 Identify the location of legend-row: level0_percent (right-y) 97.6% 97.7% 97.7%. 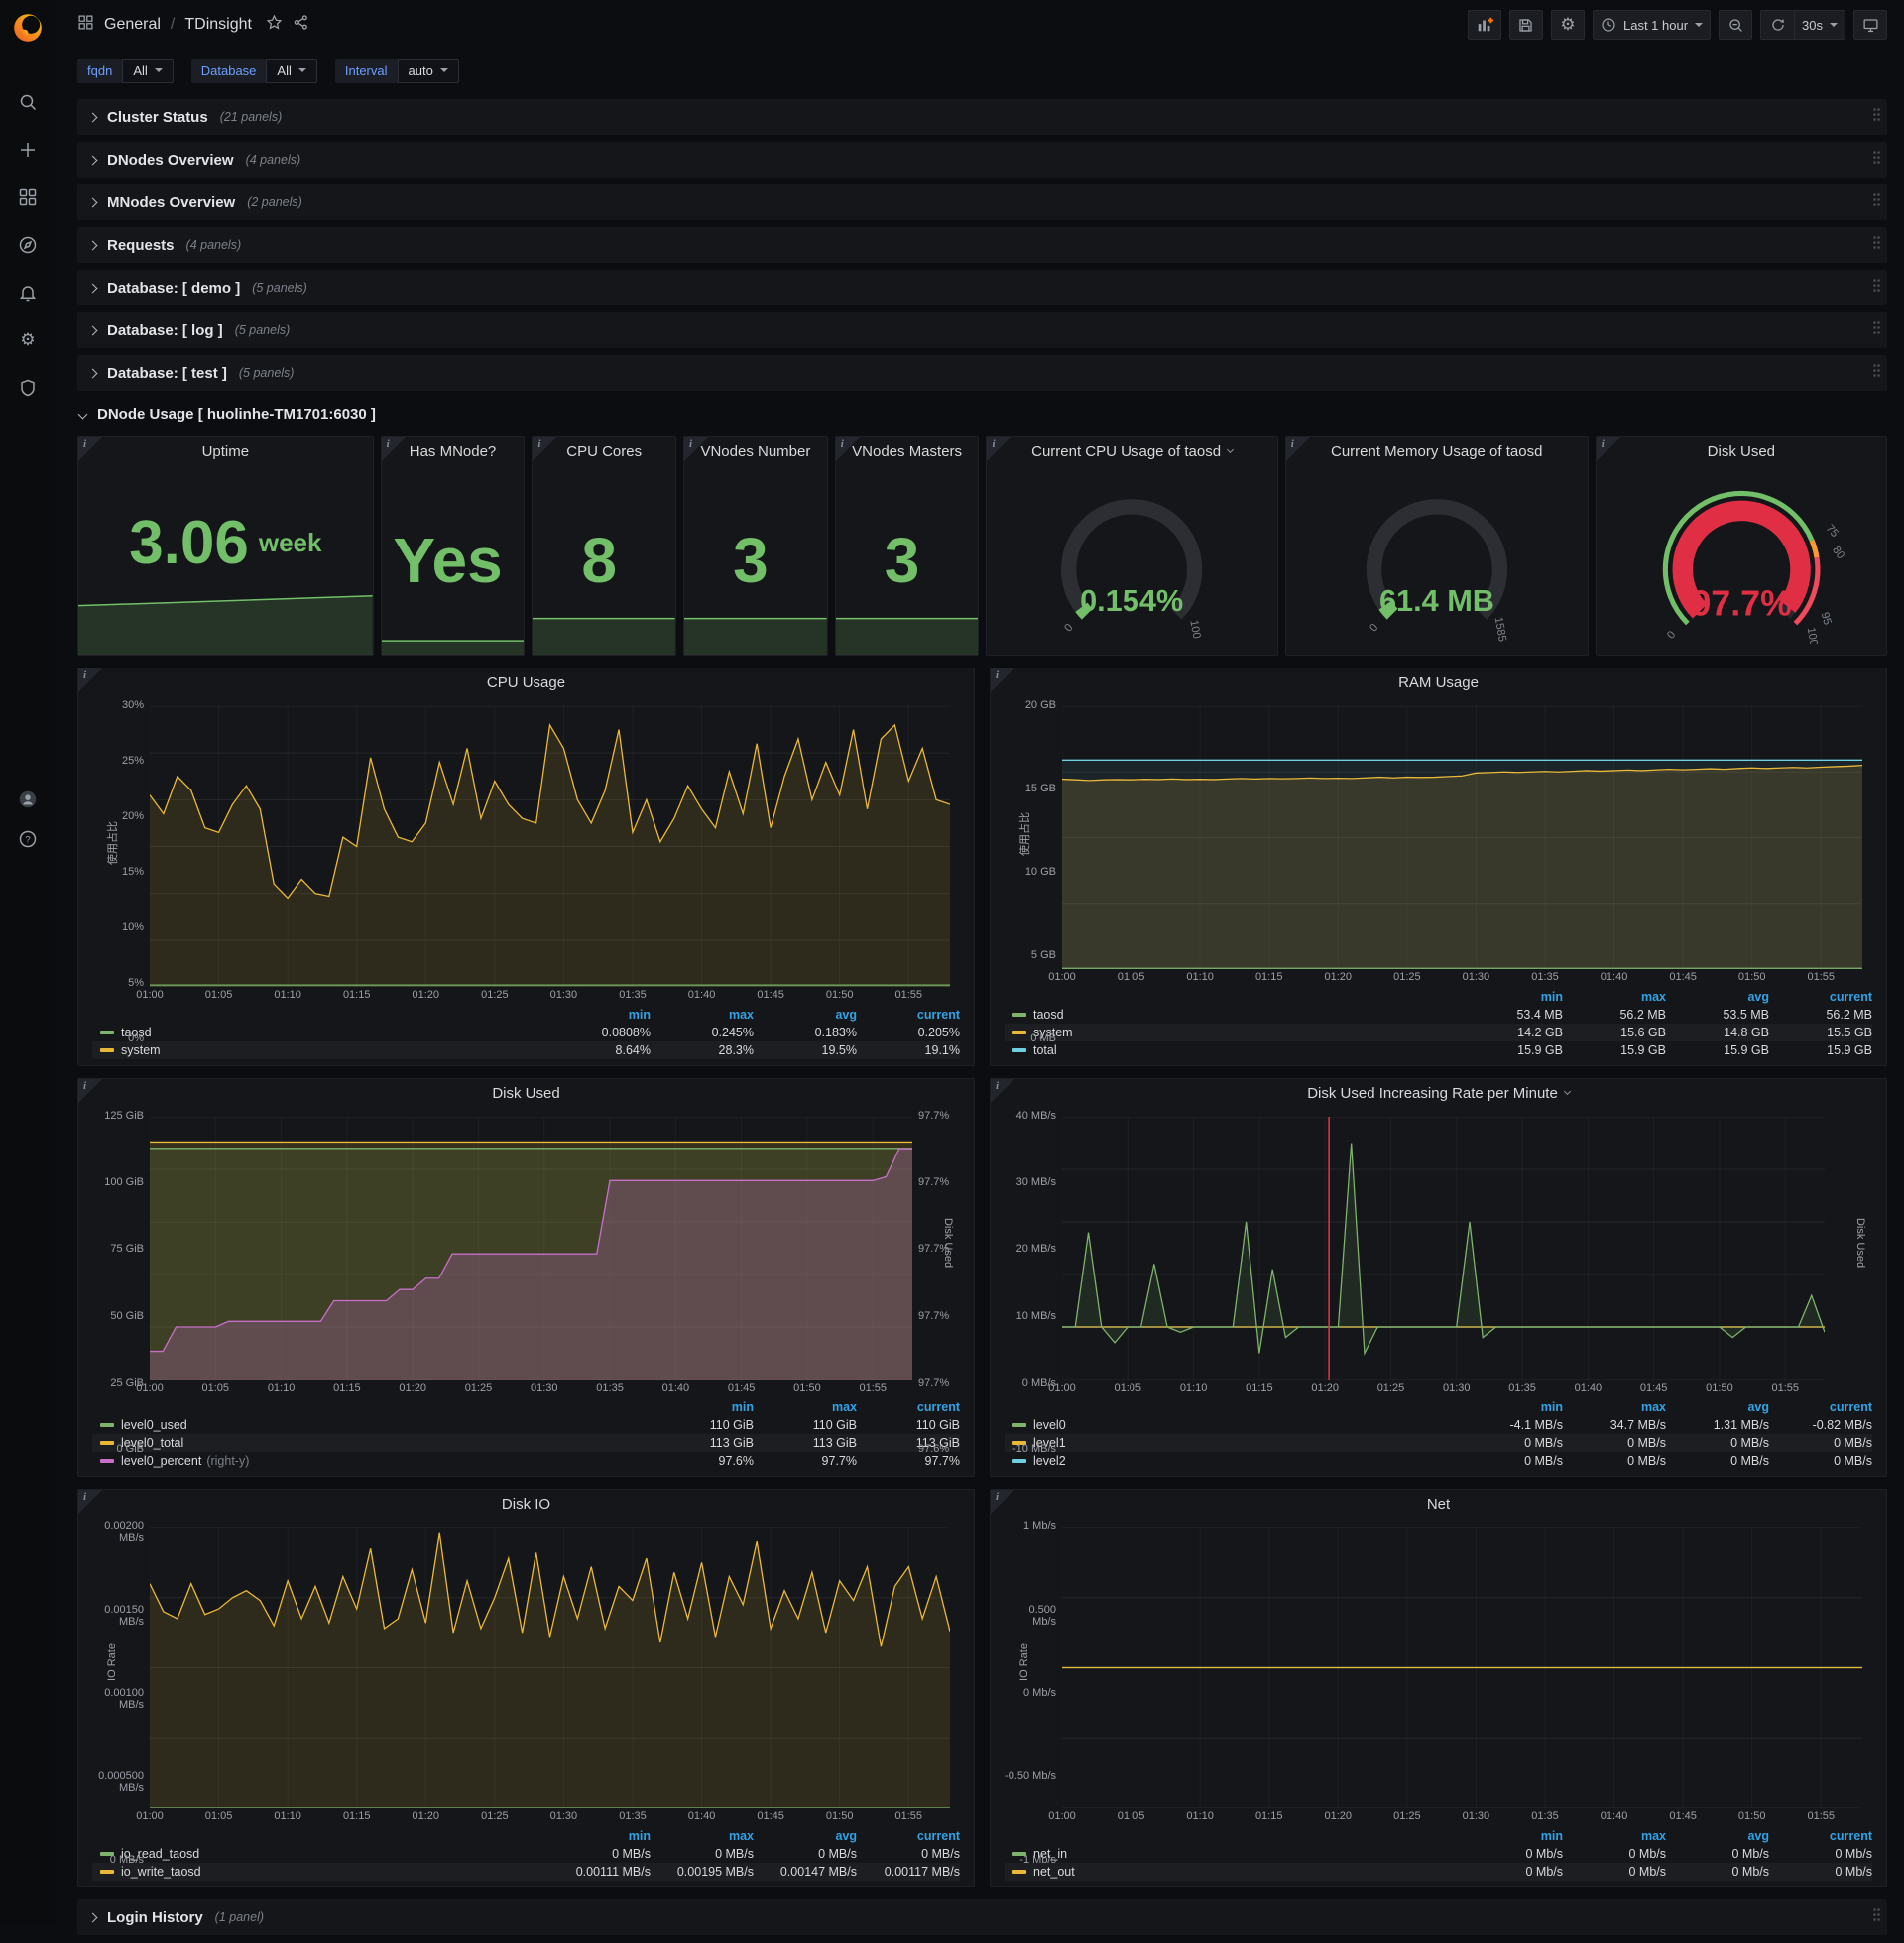
(526, 1461).